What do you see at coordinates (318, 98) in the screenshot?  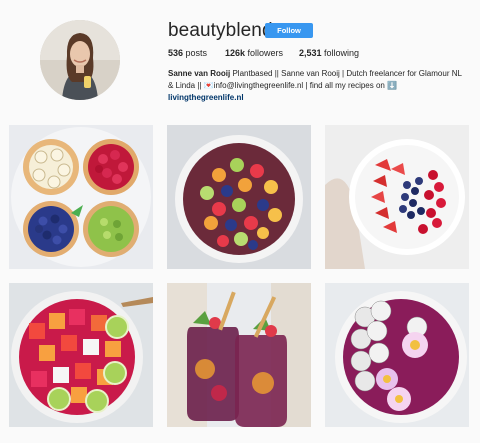 I see `website-link: livingthegreenlife.nl` at bounding box center [318, 98].